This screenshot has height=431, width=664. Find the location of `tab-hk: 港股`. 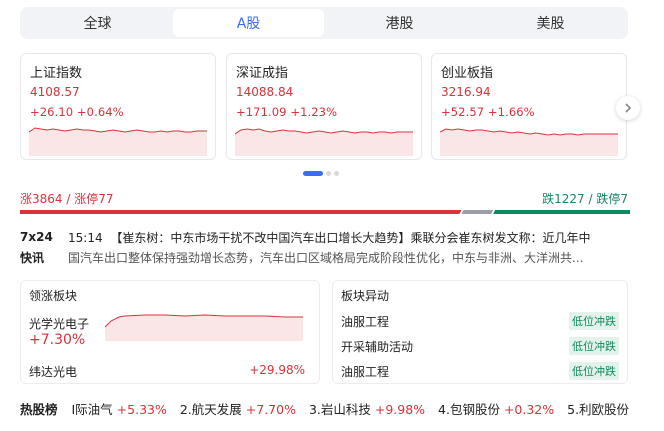

tab-hk: 港股 is located at coordinates (399, 23).